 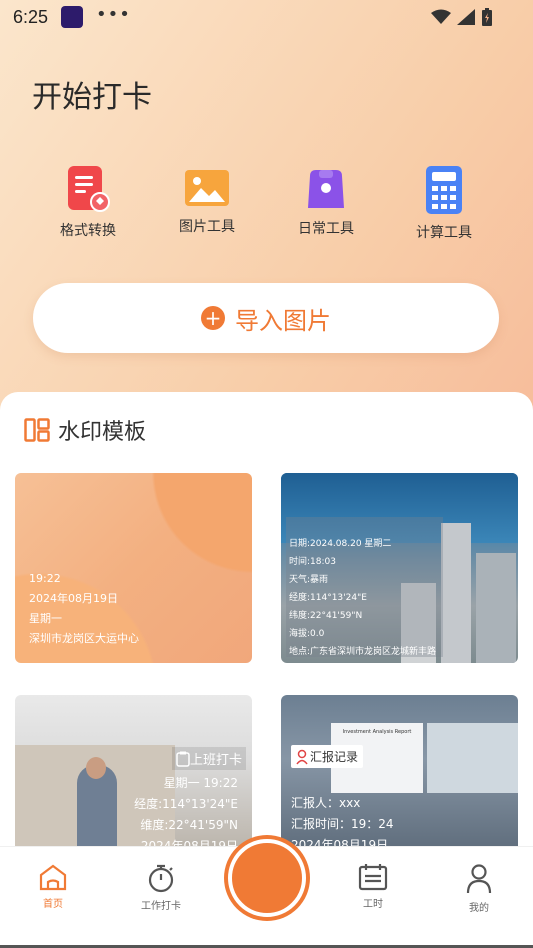 I want to click on template-line: 星期一 19:22, so click(x=200, y=783).